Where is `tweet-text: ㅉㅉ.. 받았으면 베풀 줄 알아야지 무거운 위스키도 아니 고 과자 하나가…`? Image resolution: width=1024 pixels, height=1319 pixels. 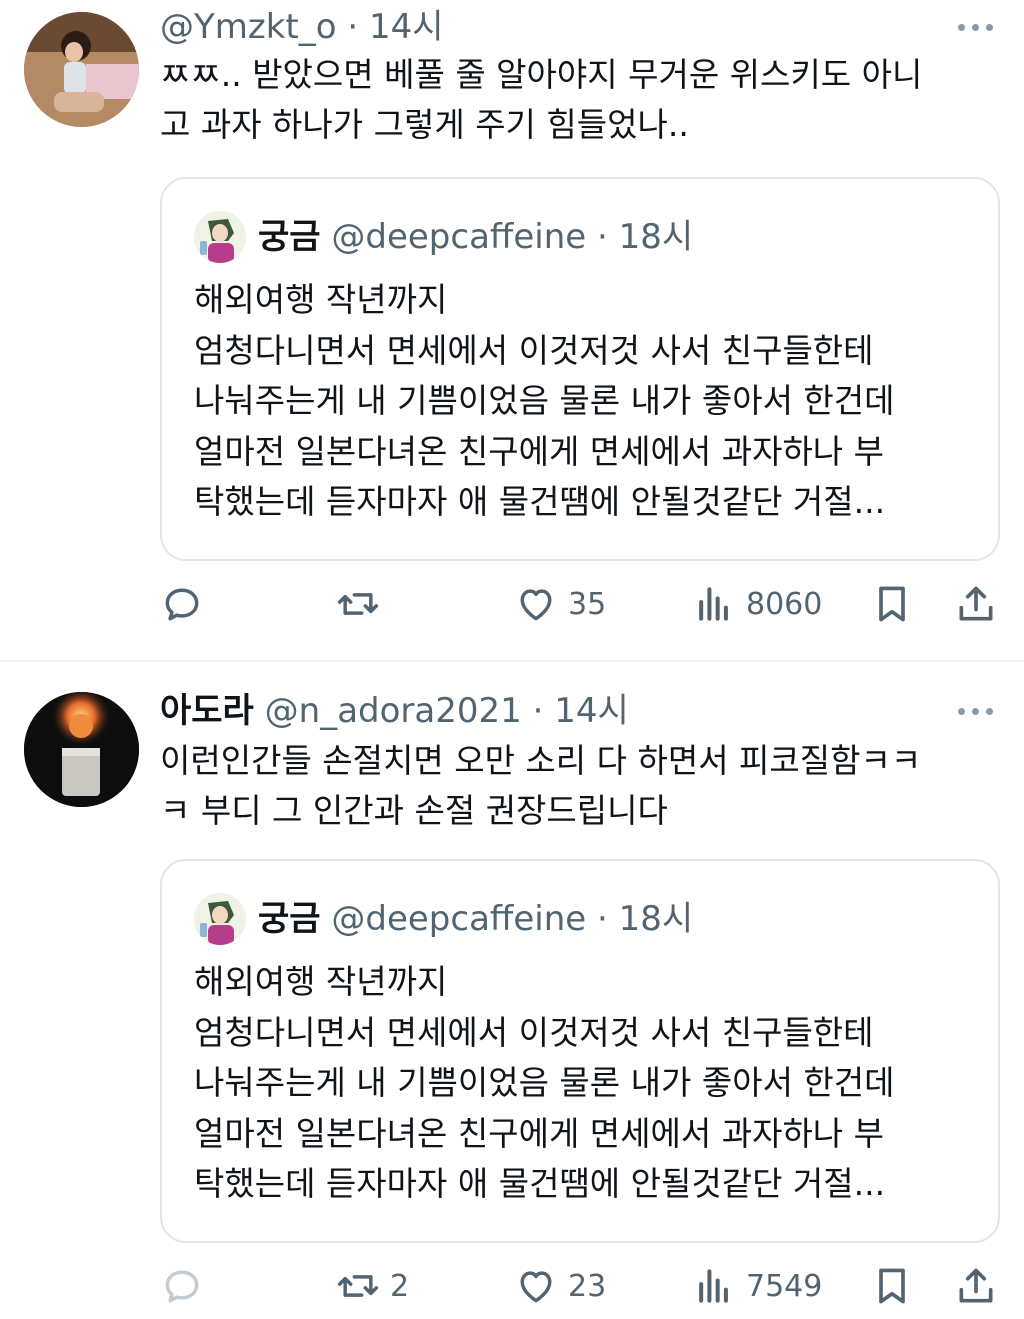 tweet-text: ㅉㅉ.. 받았으면 베풀 줄 알아야지 무거운 위스키도 아니 고 과자 하나가… is located at coordinates (541, 99).